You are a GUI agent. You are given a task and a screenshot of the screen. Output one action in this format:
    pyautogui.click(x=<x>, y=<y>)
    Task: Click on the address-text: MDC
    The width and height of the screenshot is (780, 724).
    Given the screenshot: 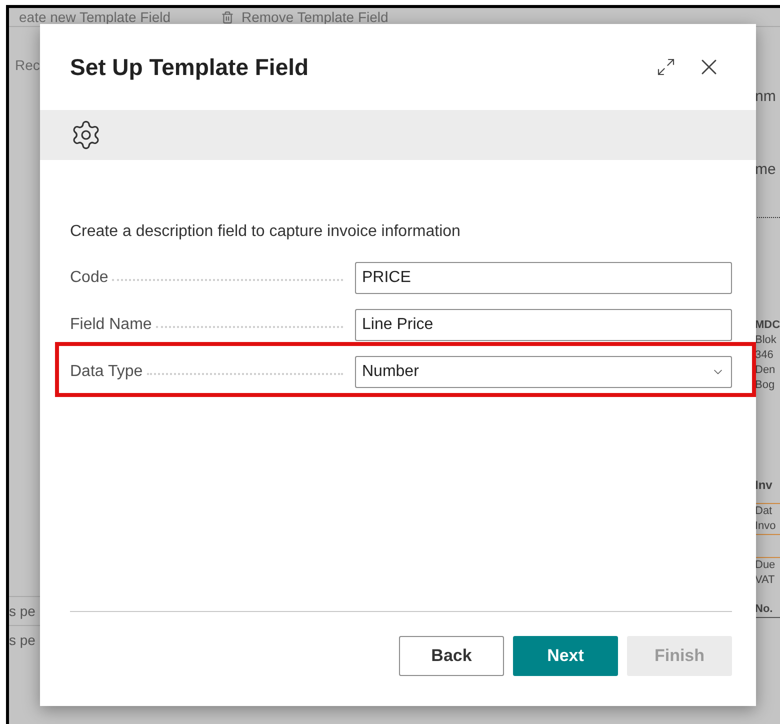 What is the action you would take?
    pyautogui.click(x=767, y=325)
    